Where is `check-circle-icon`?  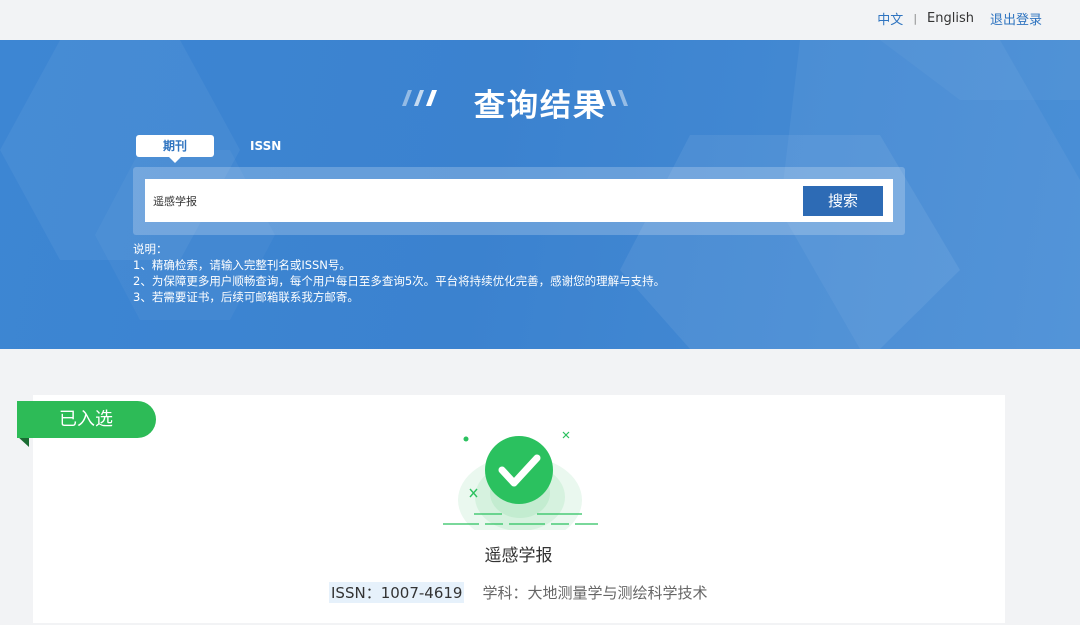
check-circle-icon is located at coordinates (520, 480).